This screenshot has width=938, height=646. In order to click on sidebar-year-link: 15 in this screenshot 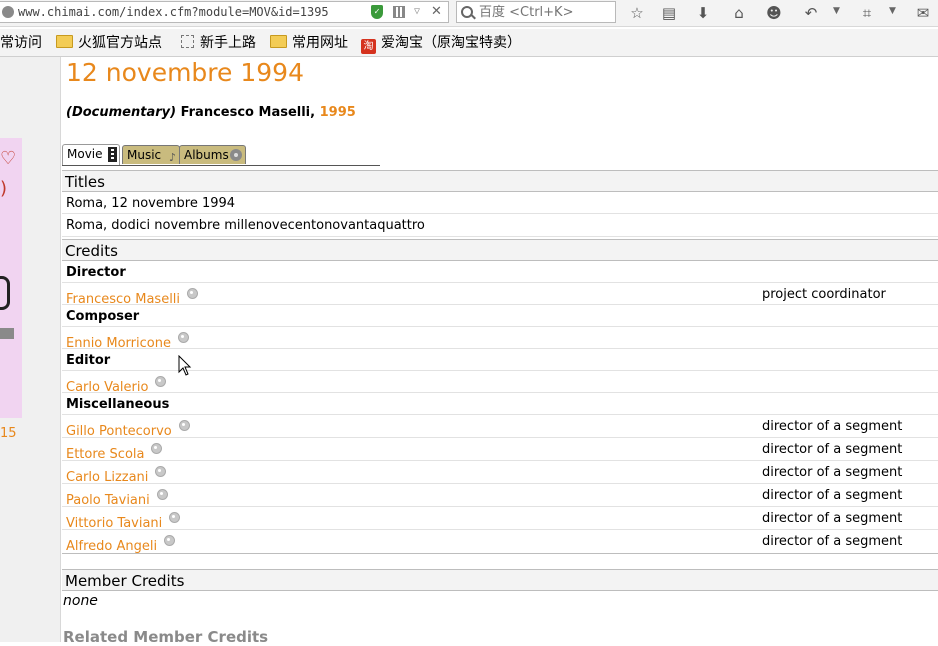, I will do `click(8, 433)`.